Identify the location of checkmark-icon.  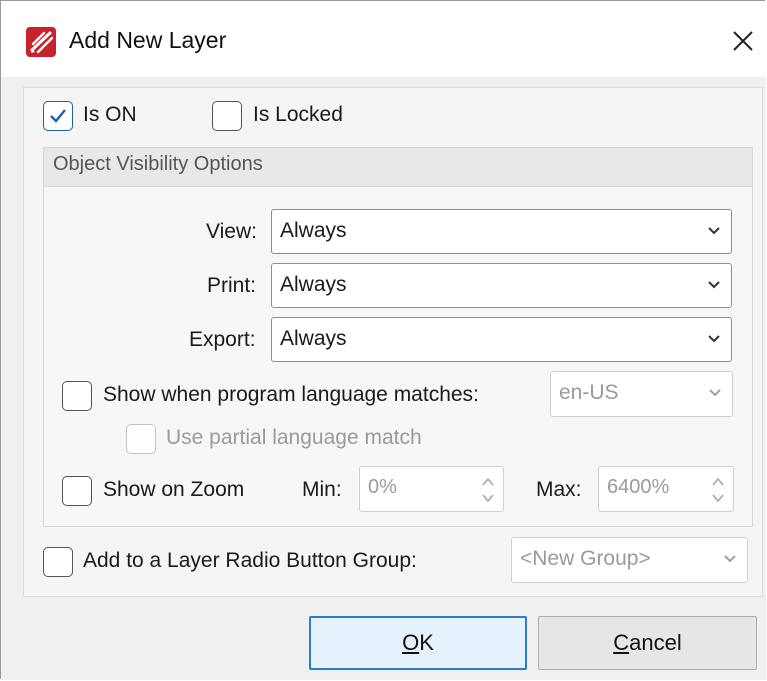
(58, 116).